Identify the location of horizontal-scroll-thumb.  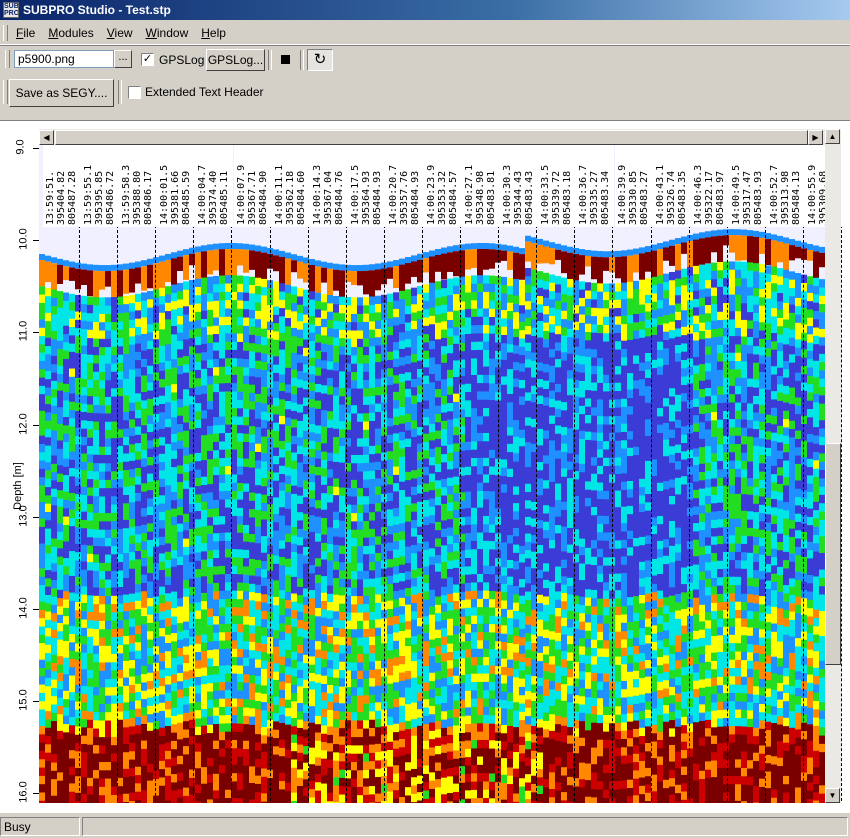
(431, 137).